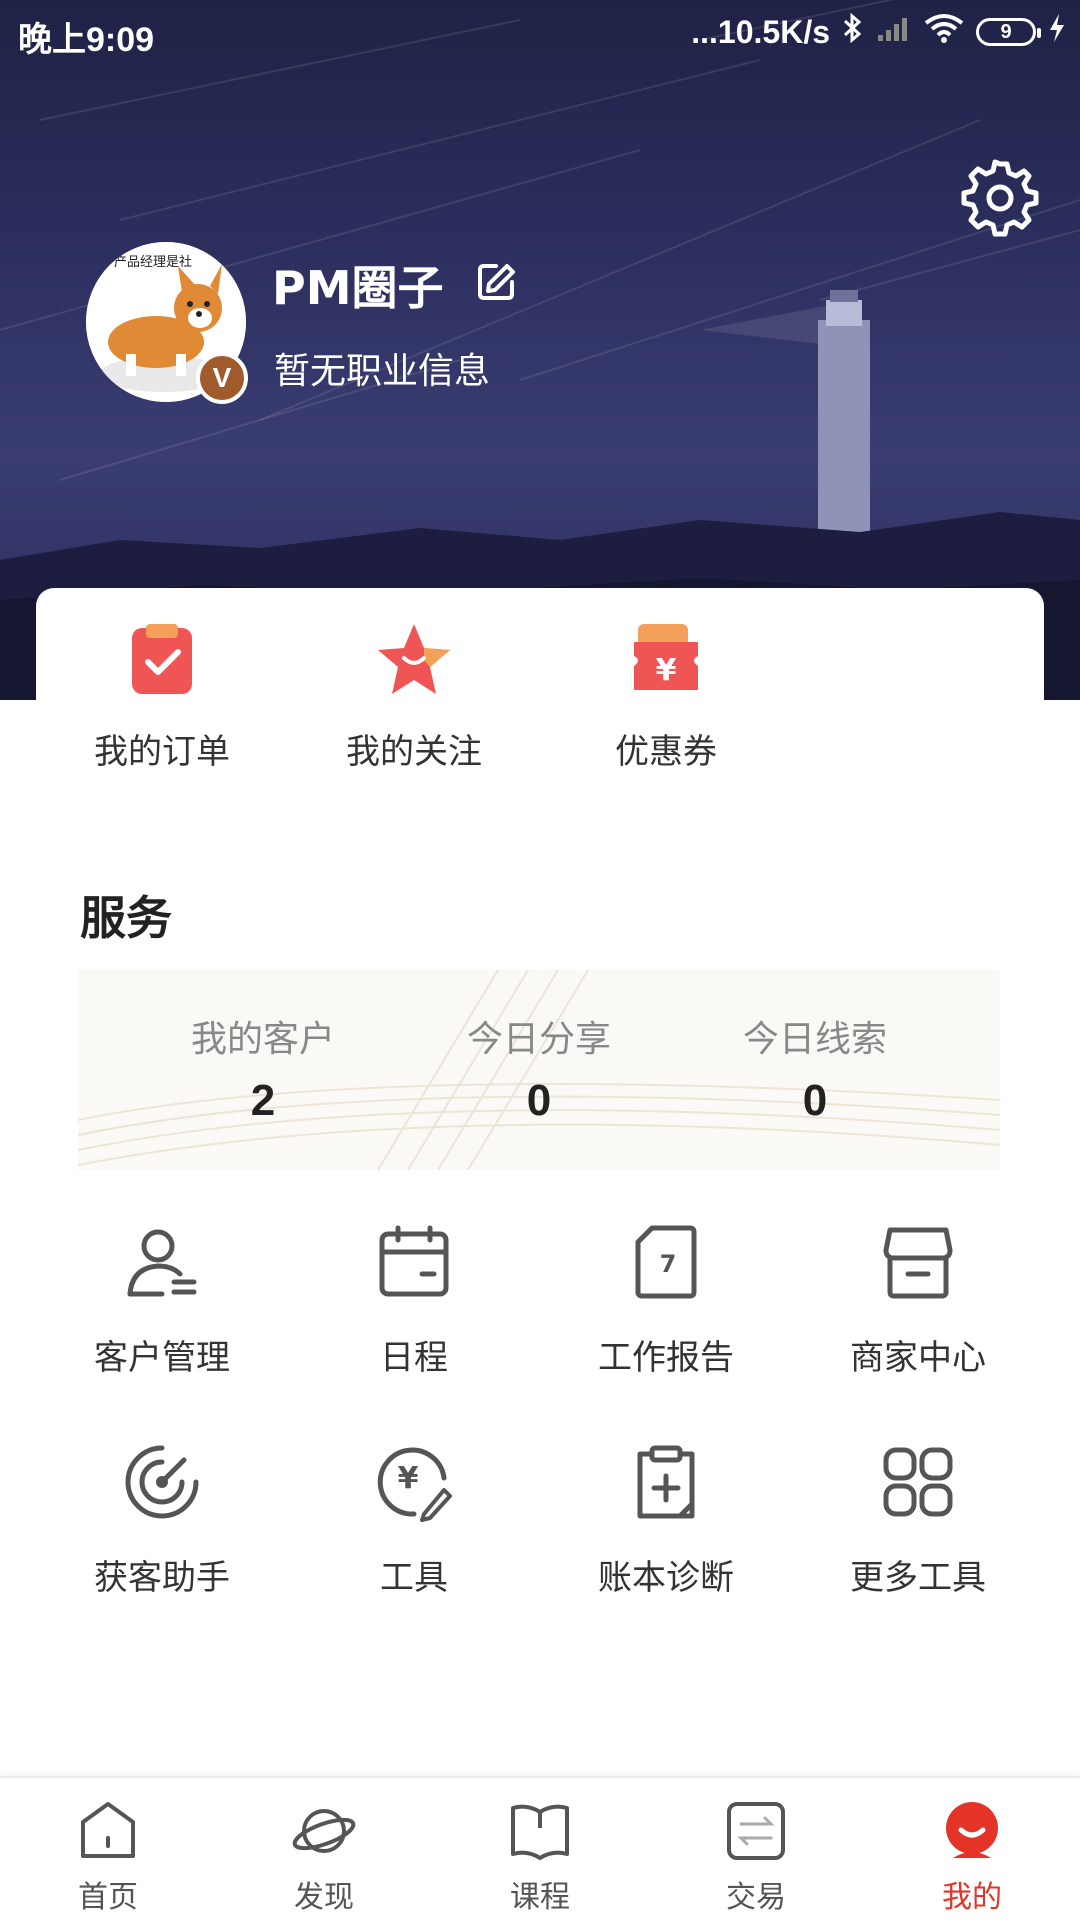 This screenshot has height=1922, width=1080. What do you see at coordinates (756, 1897) in the screenshot?
I see `tab-label: 交易` at bounding box center [756, 1897].